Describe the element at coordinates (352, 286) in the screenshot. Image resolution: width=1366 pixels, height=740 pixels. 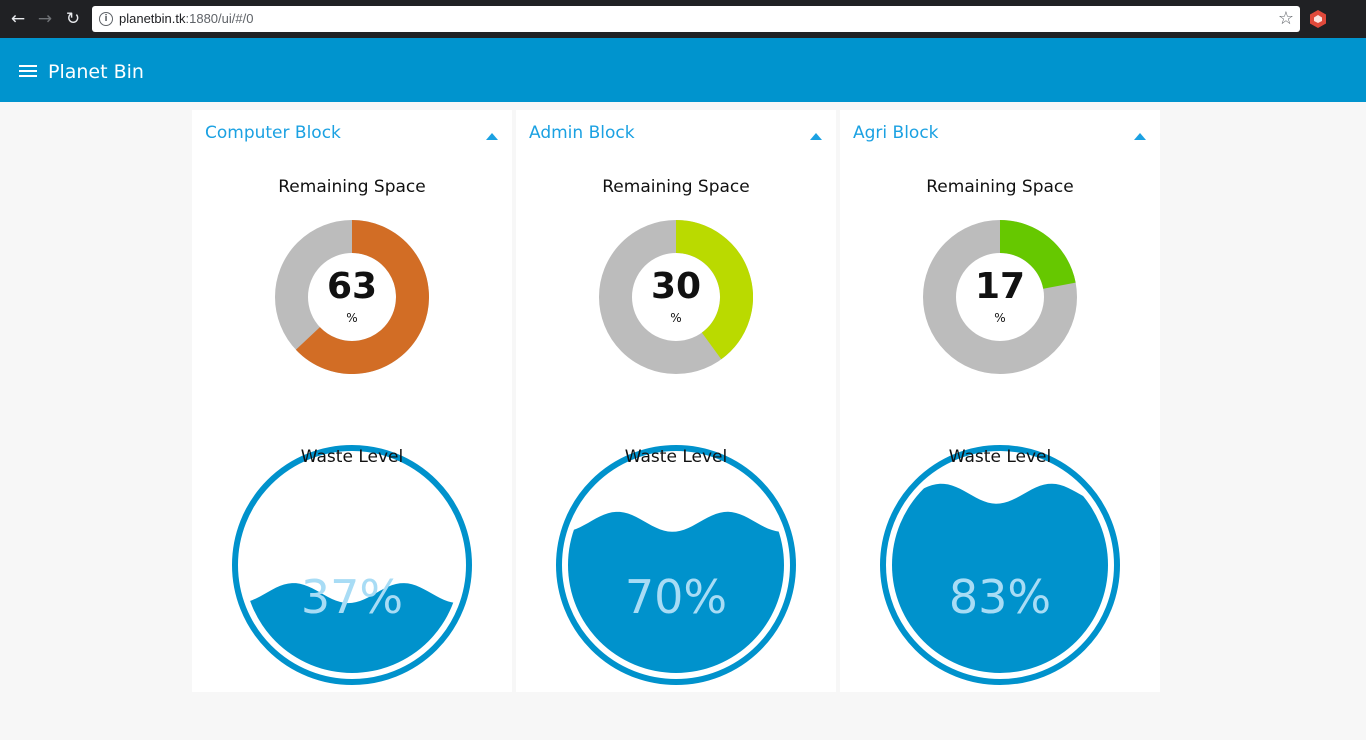
I see `gauge-value: 63` at that location.